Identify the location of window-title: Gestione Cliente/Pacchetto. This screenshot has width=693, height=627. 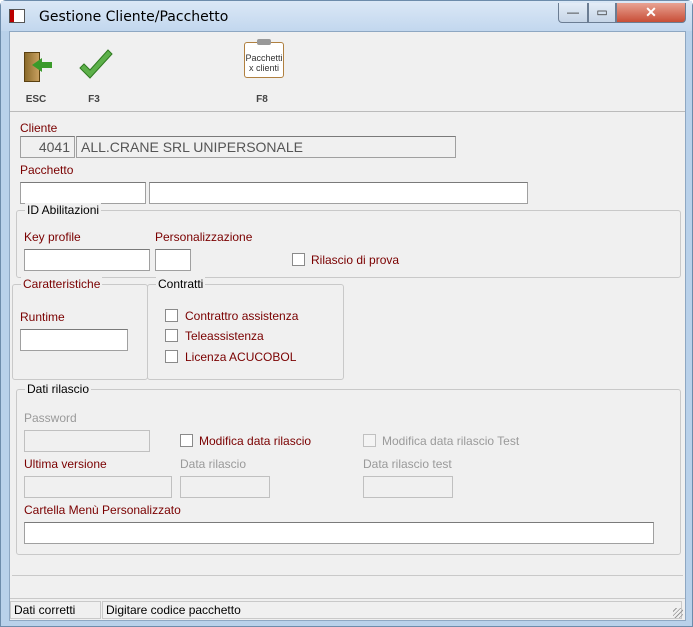
(134, 17).